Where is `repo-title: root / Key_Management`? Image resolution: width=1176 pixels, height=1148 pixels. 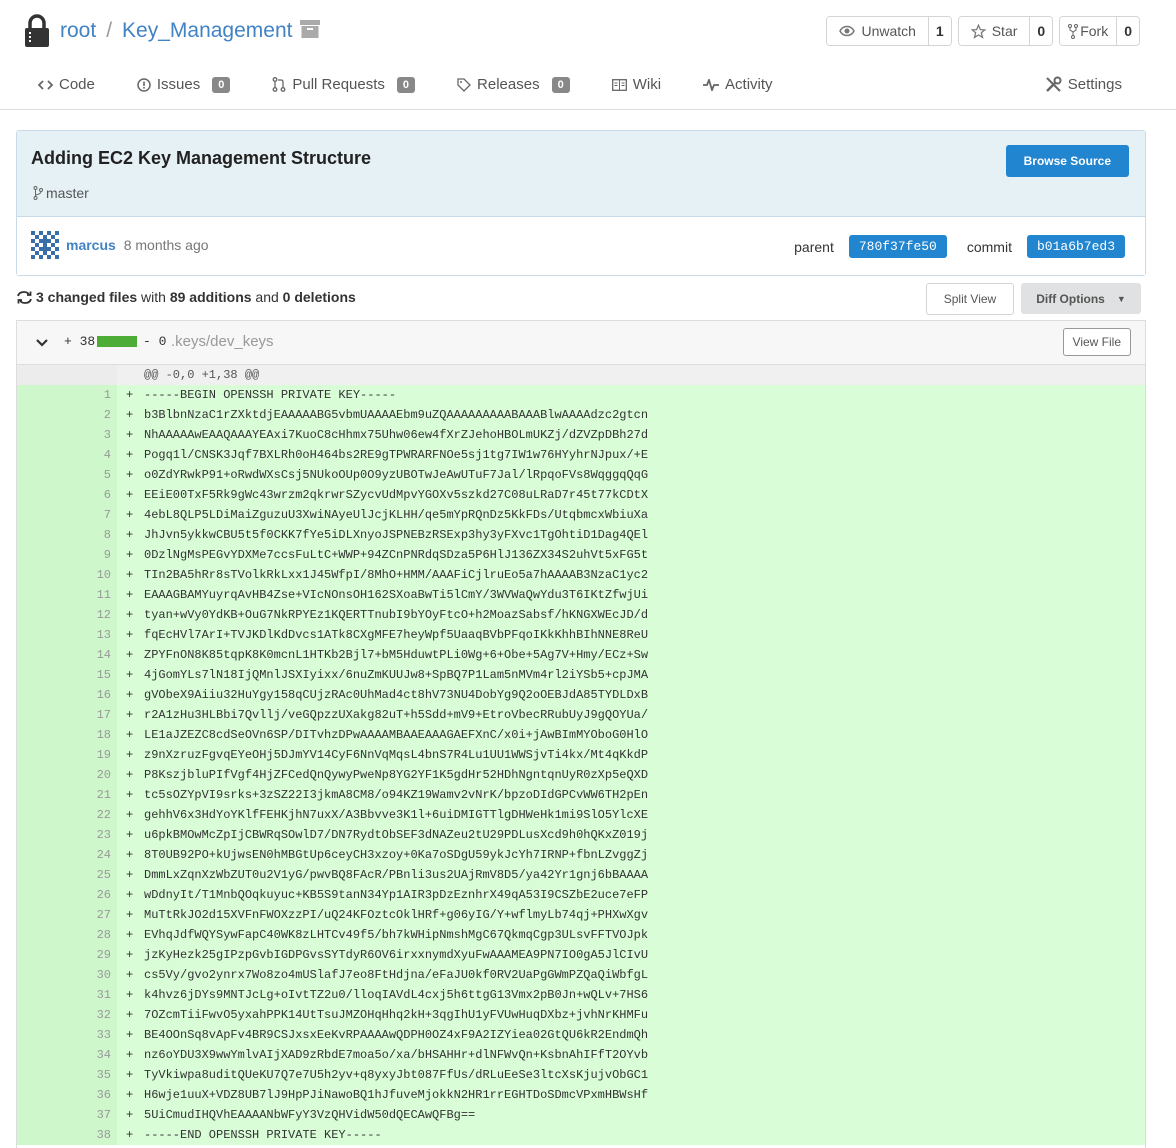
repo-title: root / Key_Management is located at coordinates (172, 31).